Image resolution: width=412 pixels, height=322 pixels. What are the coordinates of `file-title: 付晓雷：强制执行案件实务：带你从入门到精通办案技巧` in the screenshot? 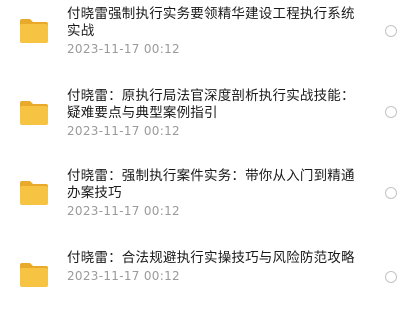 It's located at (211, 184).